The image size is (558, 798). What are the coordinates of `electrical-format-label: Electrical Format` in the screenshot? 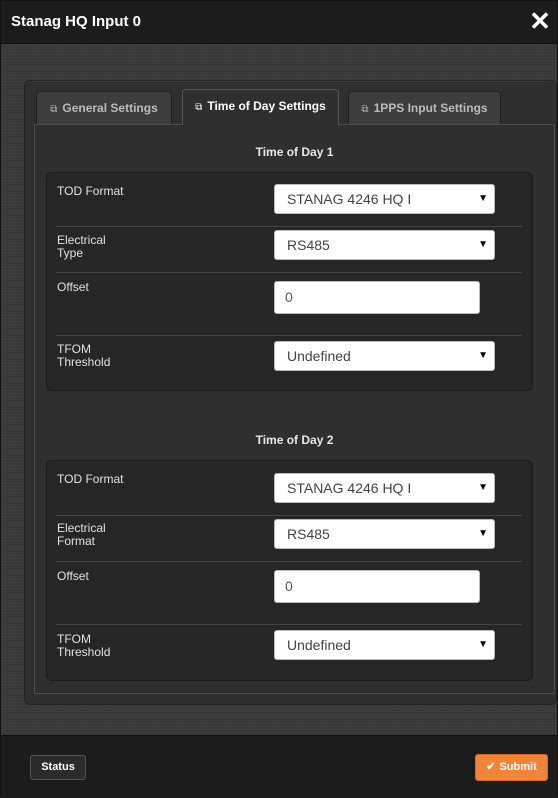 It's located at (81, 534).